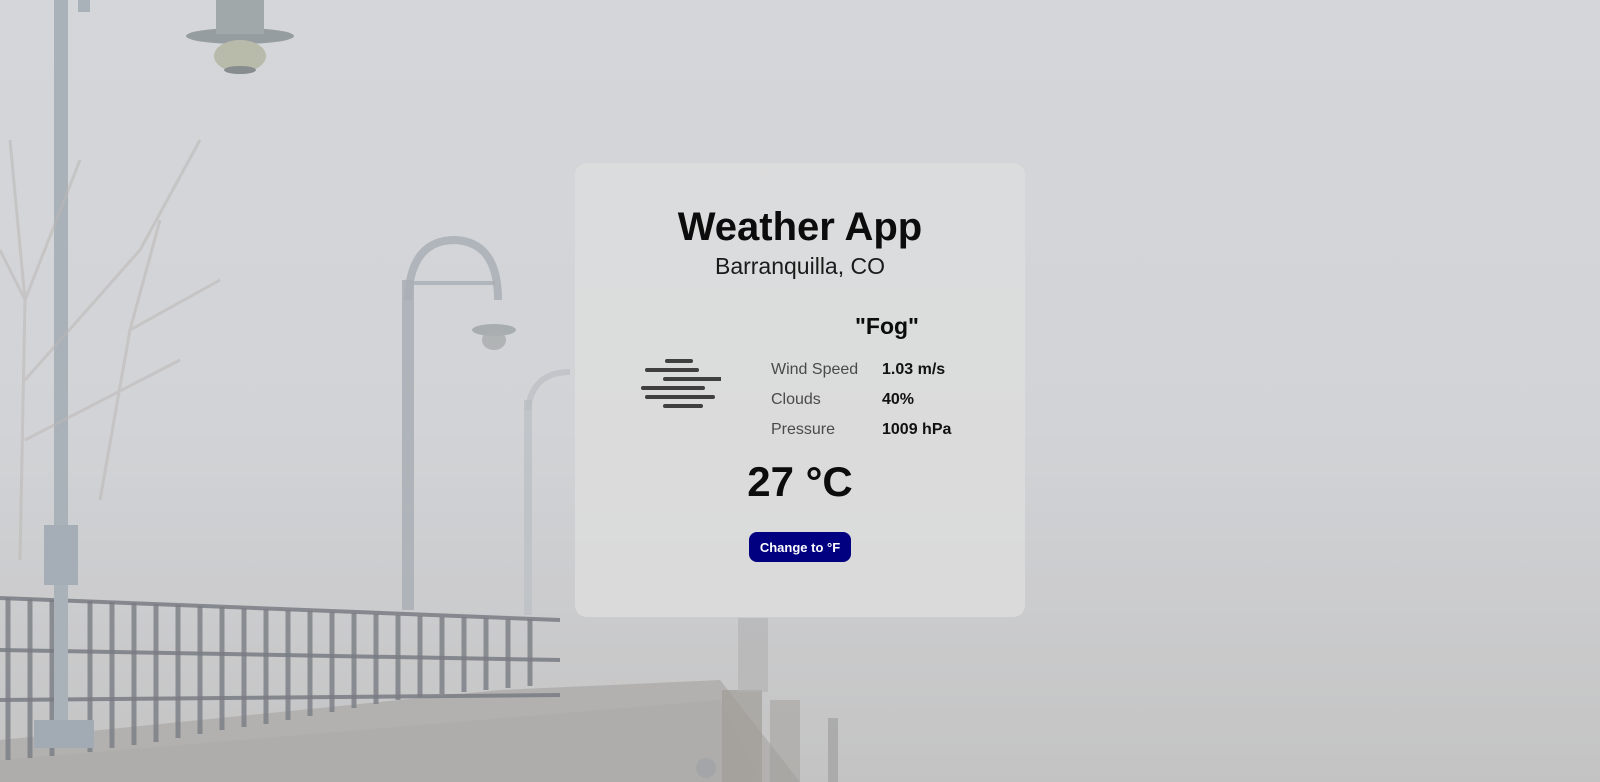 This screenshot has height=782, width=1600. Describe the element at coordinates (800, 481) in the screenshot. I see `temperature-display: 27 °C` at that location.